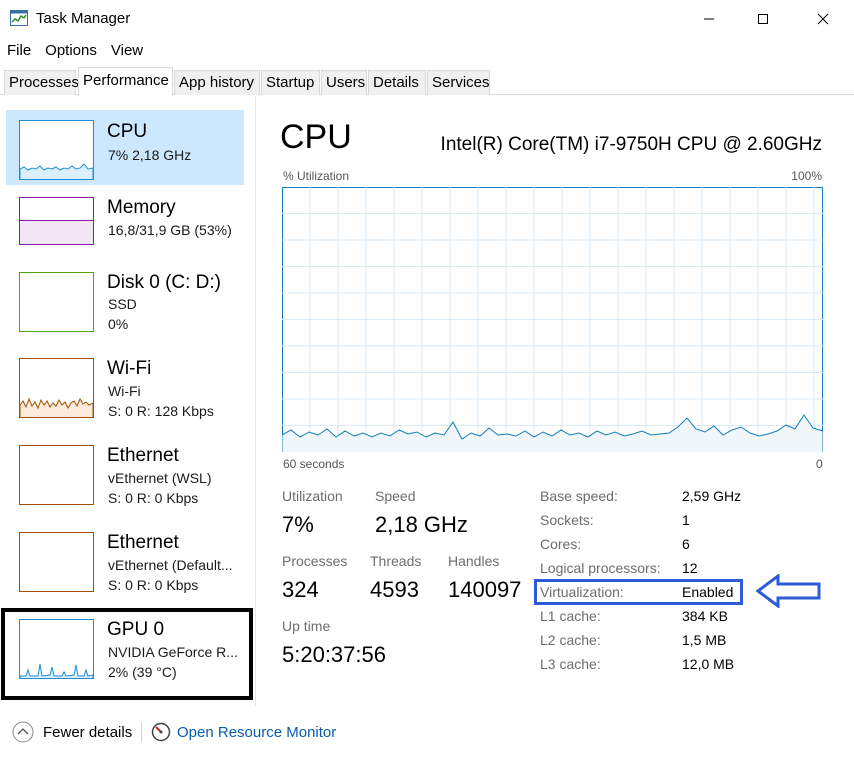 This screenshot has width=854, height=763. Describe the element at coordinates (118, 324) in the screenshot. I see `sidebar-item-detail-2: 0%` at that location.